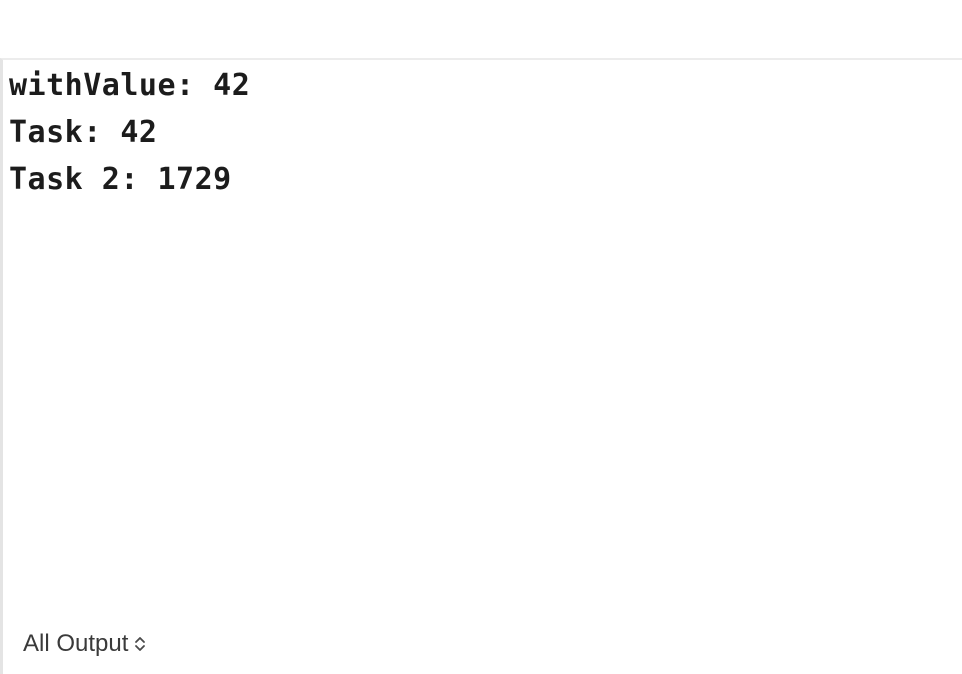 The width and height of the screenshot is (962, 674). Describe the element at coordinates (83, 132) in the screenshot. I see `console-line: Task: 42` at that location.